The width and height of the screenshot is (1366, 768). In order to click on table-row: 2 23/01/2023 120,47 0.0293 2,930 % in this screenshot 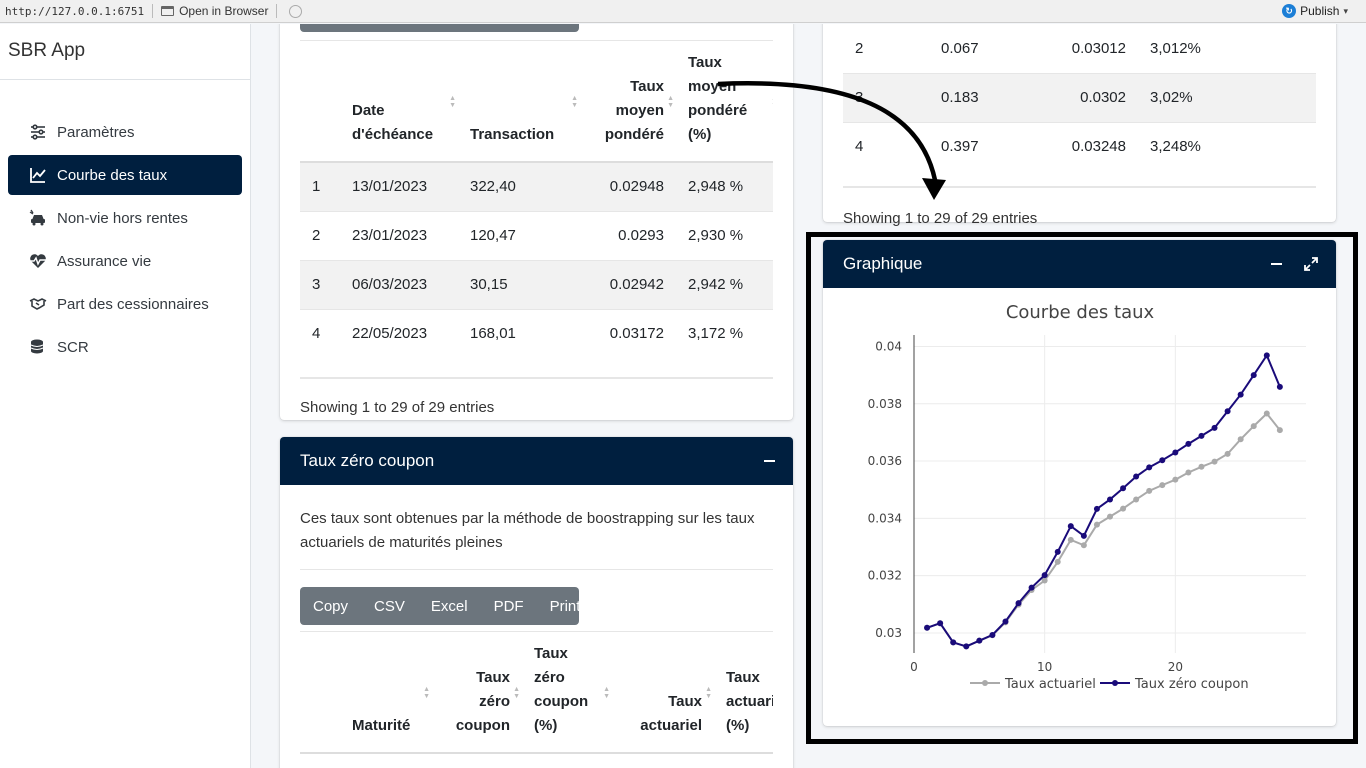, I will do `click(536, 235)`.